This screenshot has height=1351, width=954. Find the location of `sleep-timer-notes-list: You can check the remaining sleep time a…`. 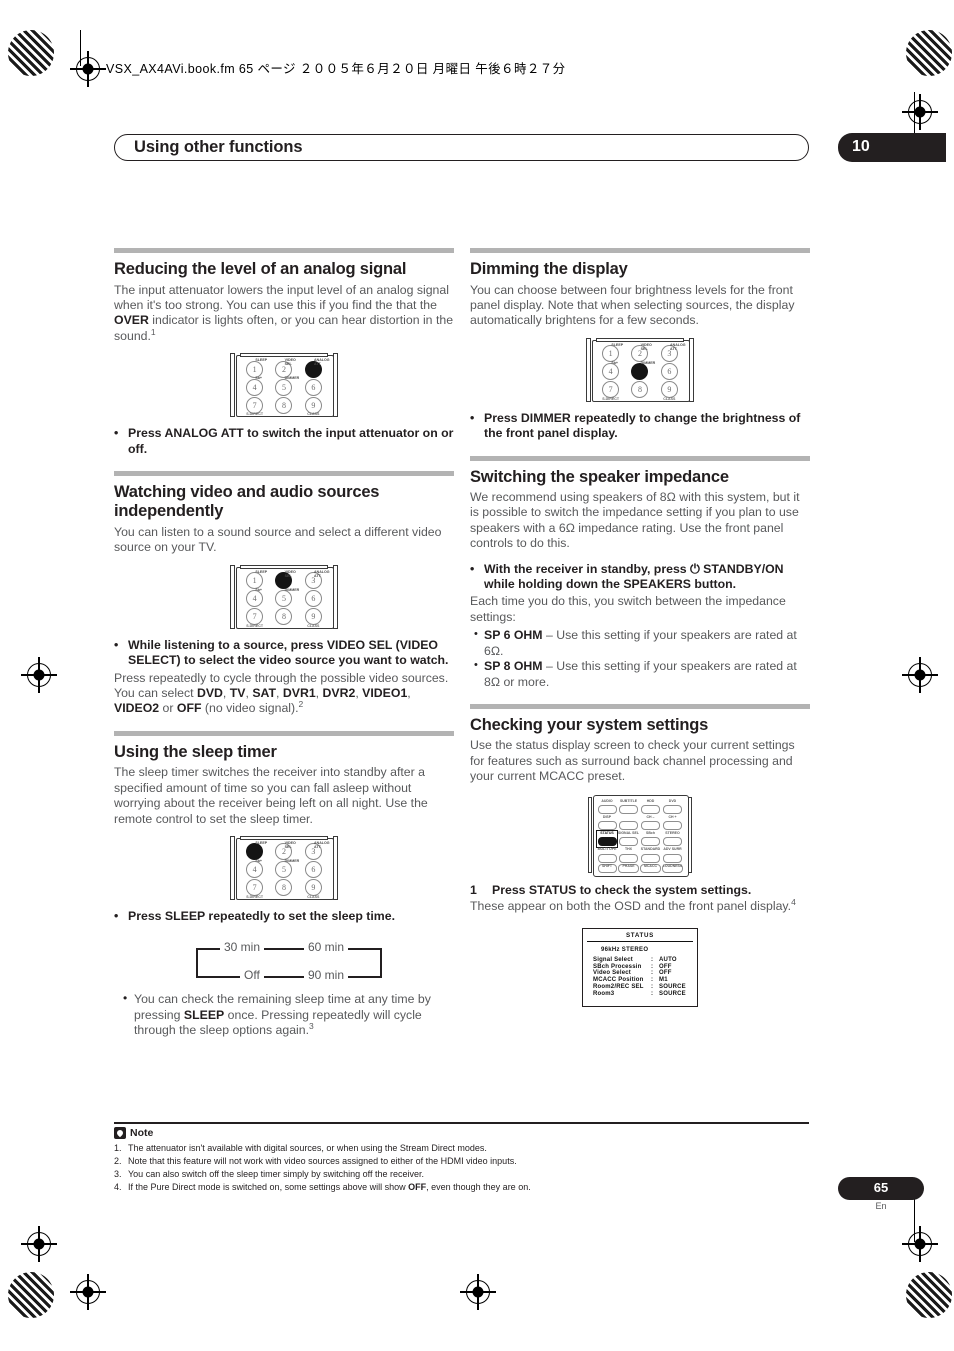

sleep-timer-notes-list: You can check the remaining sleep time a… is located at coordinates (284, 1014).